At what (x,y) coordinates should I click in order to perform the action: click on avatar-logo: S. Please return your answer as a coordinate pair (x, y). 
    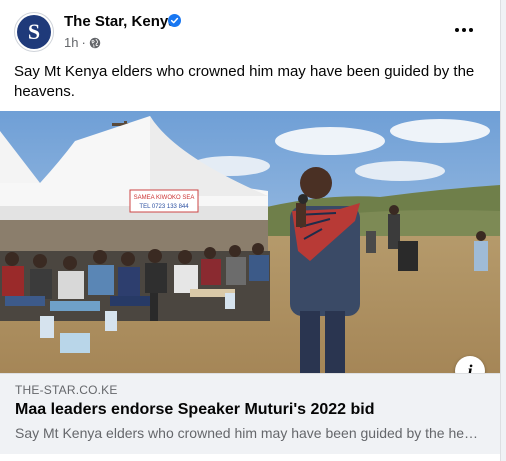
    Looking at the image, I should click on (34, 32).